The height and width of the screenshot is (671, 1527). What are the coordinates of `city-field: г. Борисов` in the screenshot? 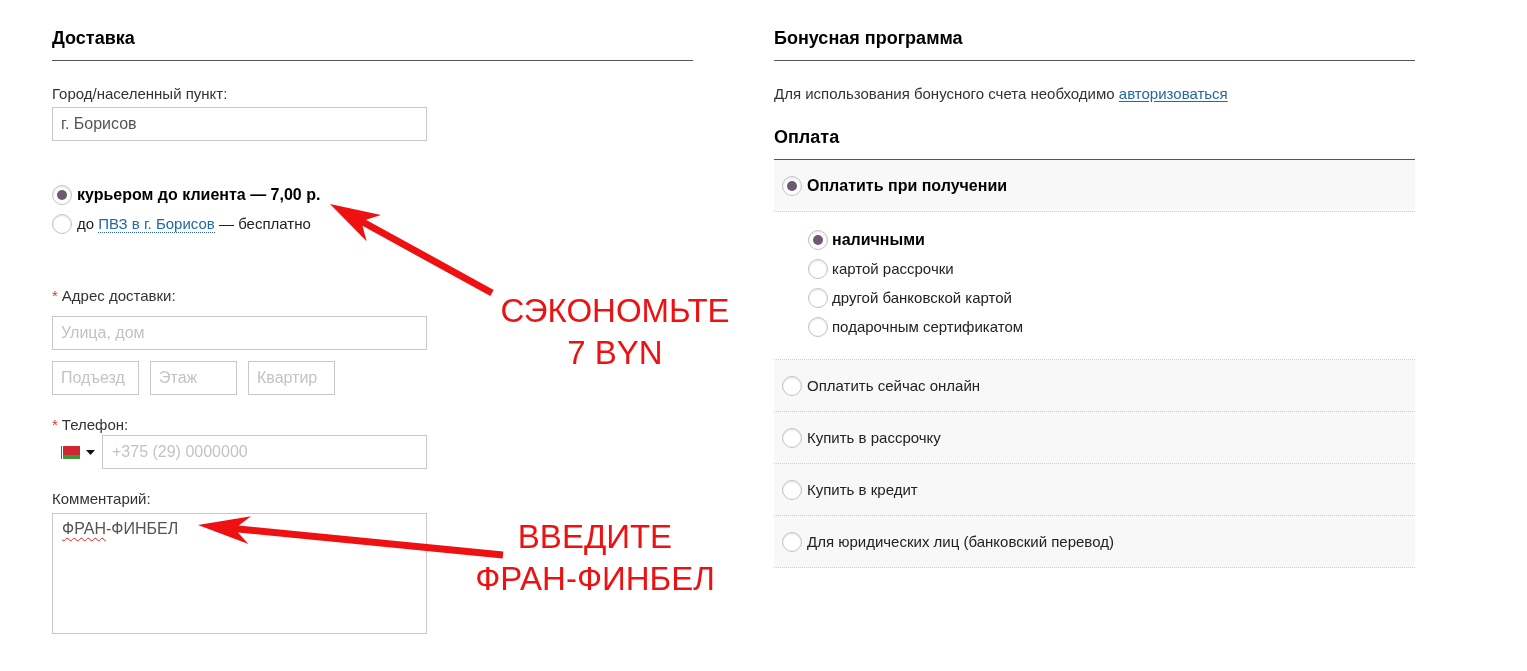 It's located at (239, 124).